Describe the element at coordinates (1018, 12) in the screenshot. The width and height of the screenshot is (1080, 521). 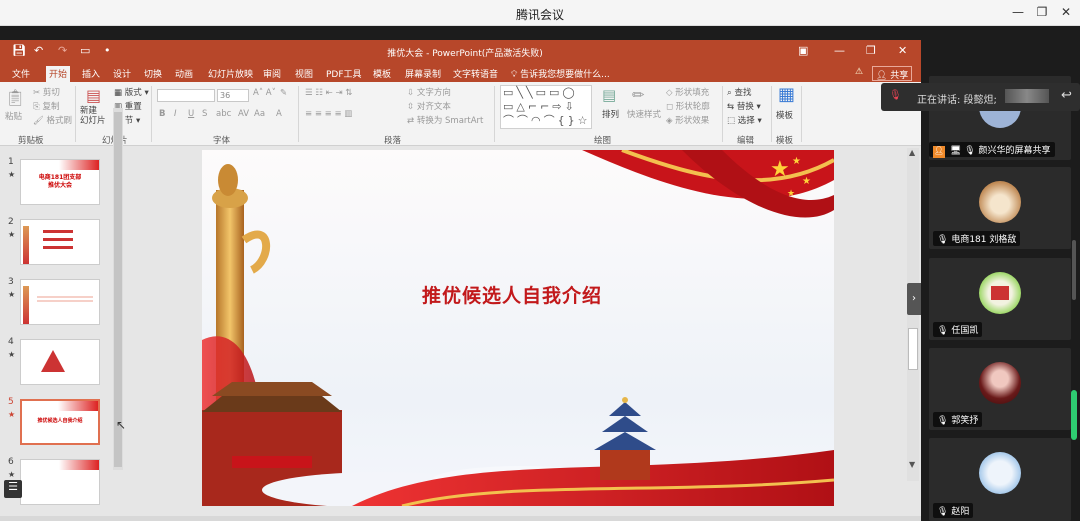
I see `minimize-icon: —` at that location.